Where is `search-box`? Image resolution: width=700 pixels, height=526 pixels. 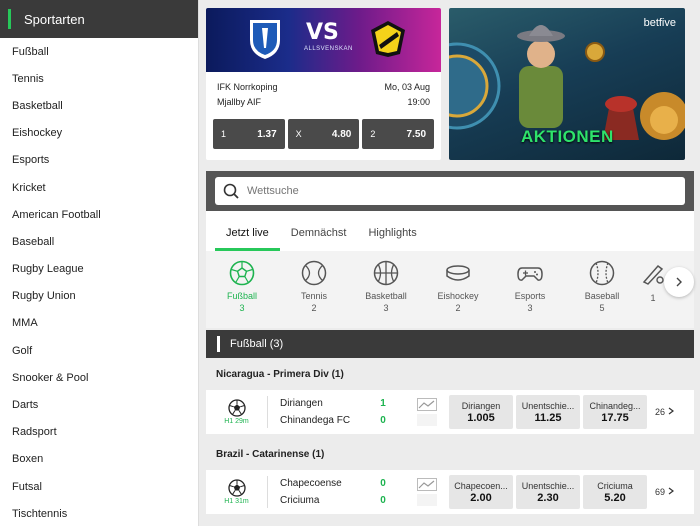 search-box is located at coordinates (450, 191).